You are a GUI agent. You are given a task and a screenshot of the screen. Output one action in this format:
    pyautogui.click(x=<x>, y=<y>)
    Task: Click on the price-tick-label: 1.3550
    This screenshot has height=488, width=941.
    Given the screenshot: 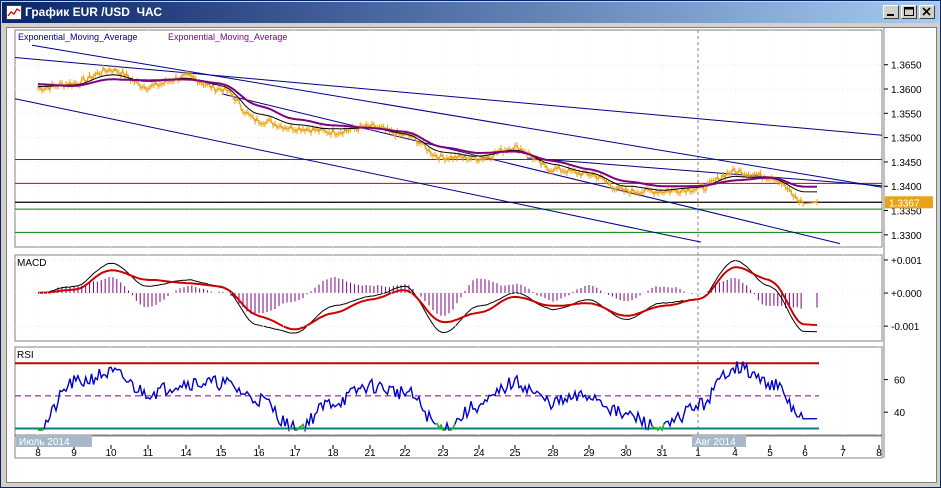 What is the action you would take?
    pyautogui.click(x=906, y=114)
    